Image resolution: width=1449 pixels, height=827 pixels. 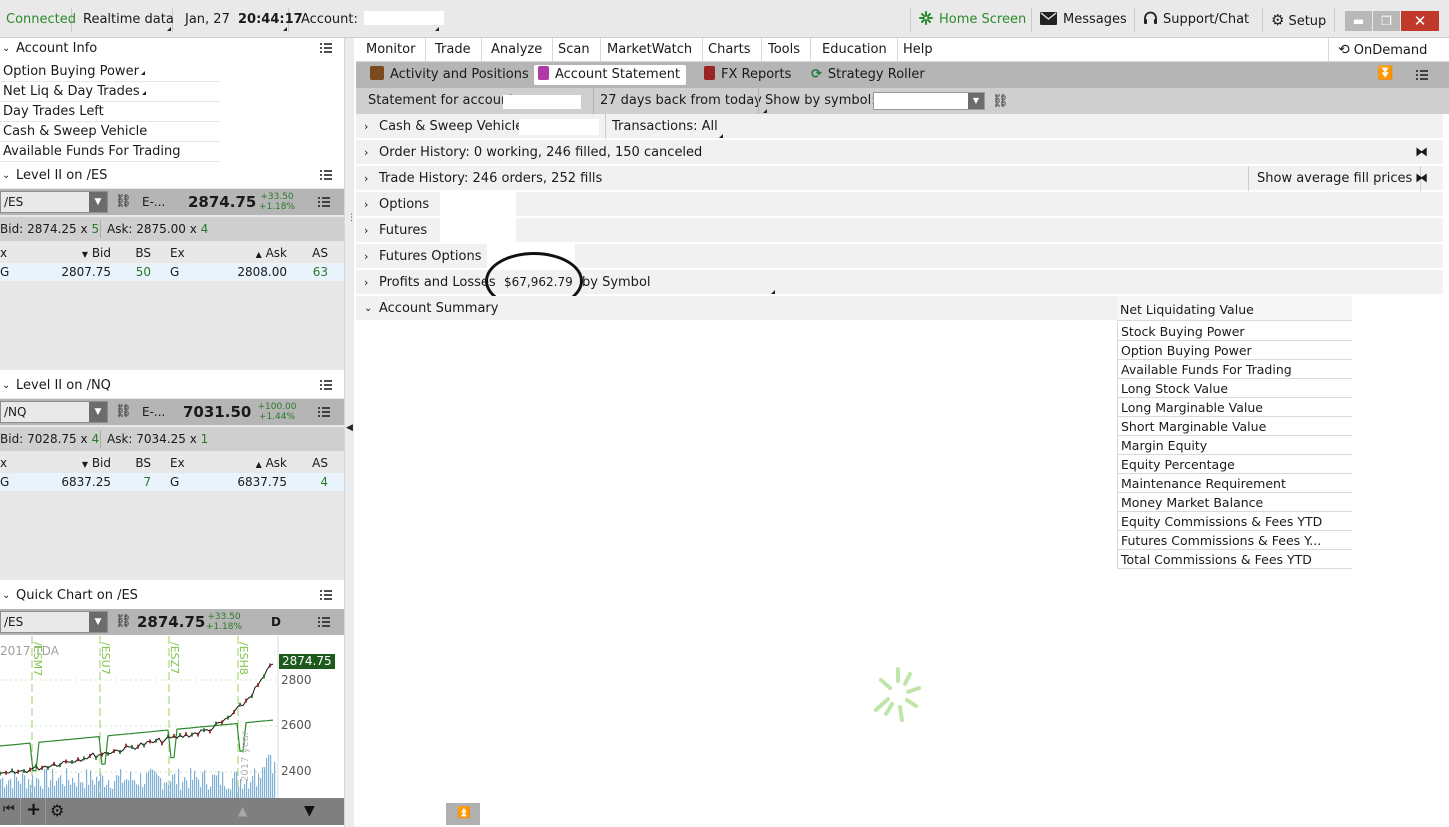 What do you see at coordinates (172, 49) in the screenshot?
I see `account-info-header: ⌄ Account Info` at bounding box center [172, 49].